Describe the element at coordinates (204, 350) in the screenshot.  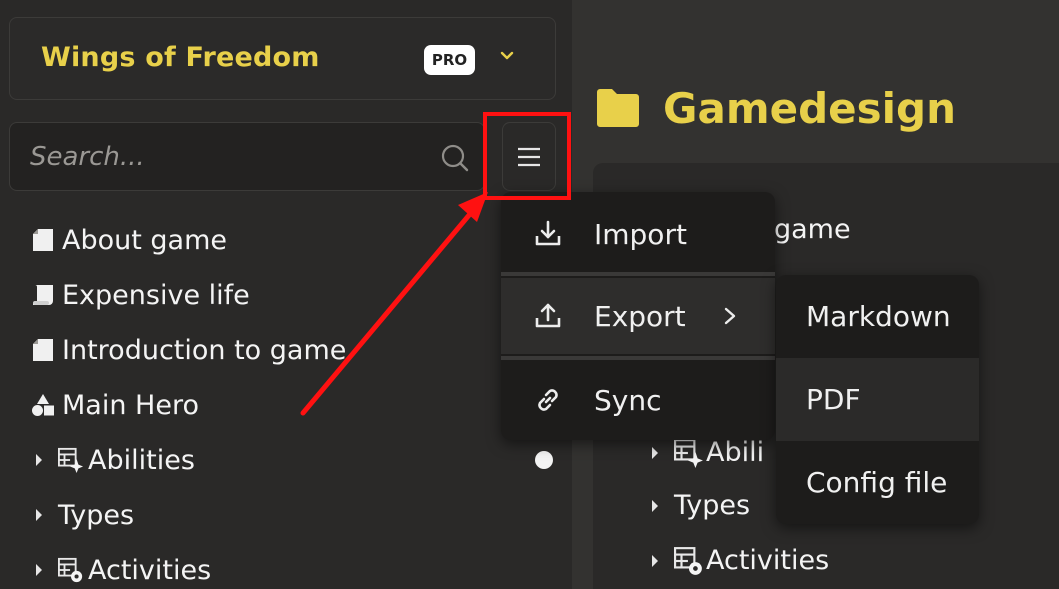
I see `tree-item-label: Introduction to game` at that location.